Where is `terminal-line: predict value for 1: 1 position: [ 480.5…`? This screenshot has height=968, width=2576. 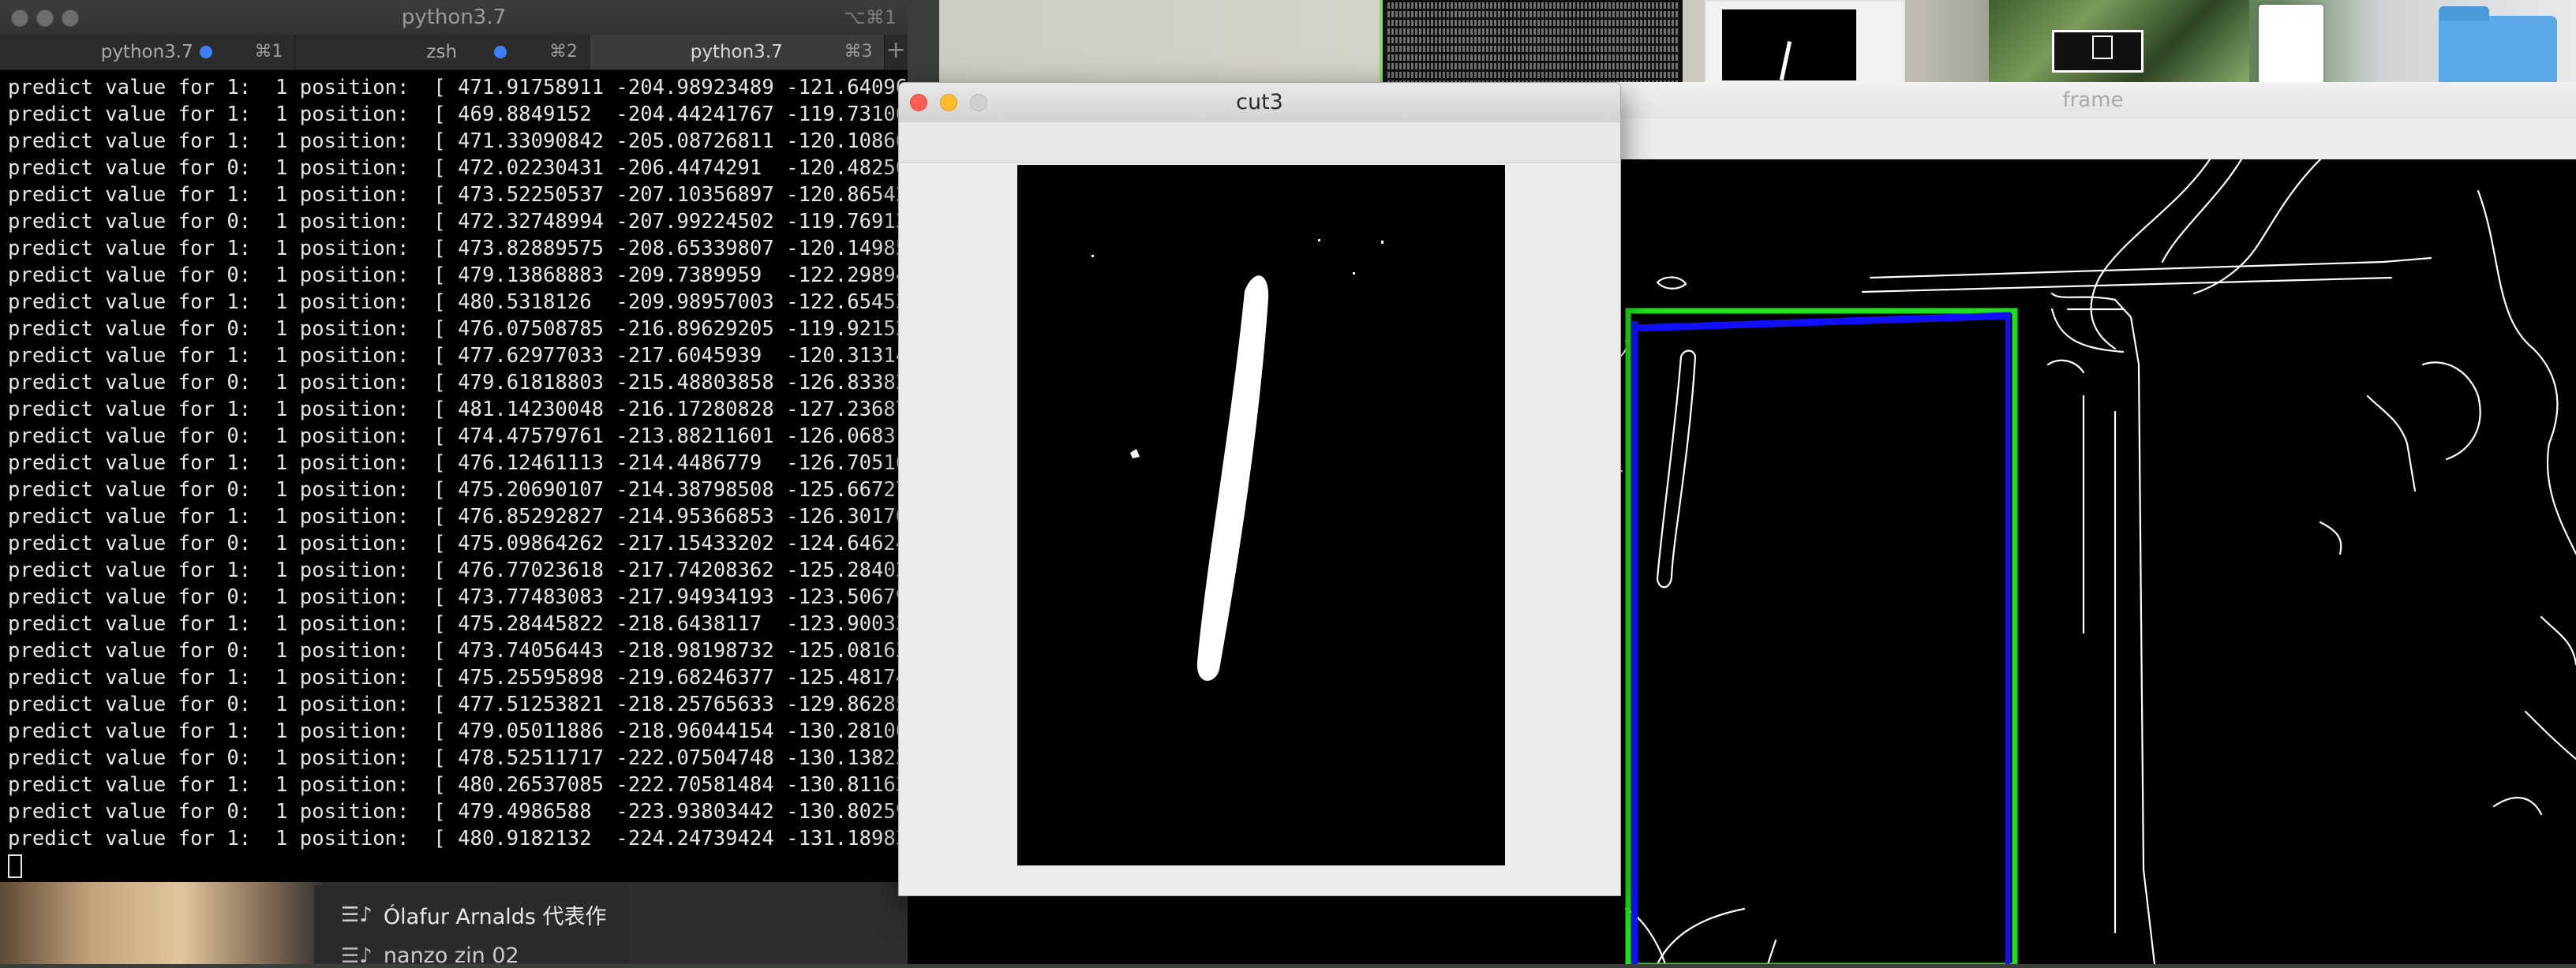
terminal-line: predict value for 1: 1 position: [ 480.5… is located at coordinates (458, 302).